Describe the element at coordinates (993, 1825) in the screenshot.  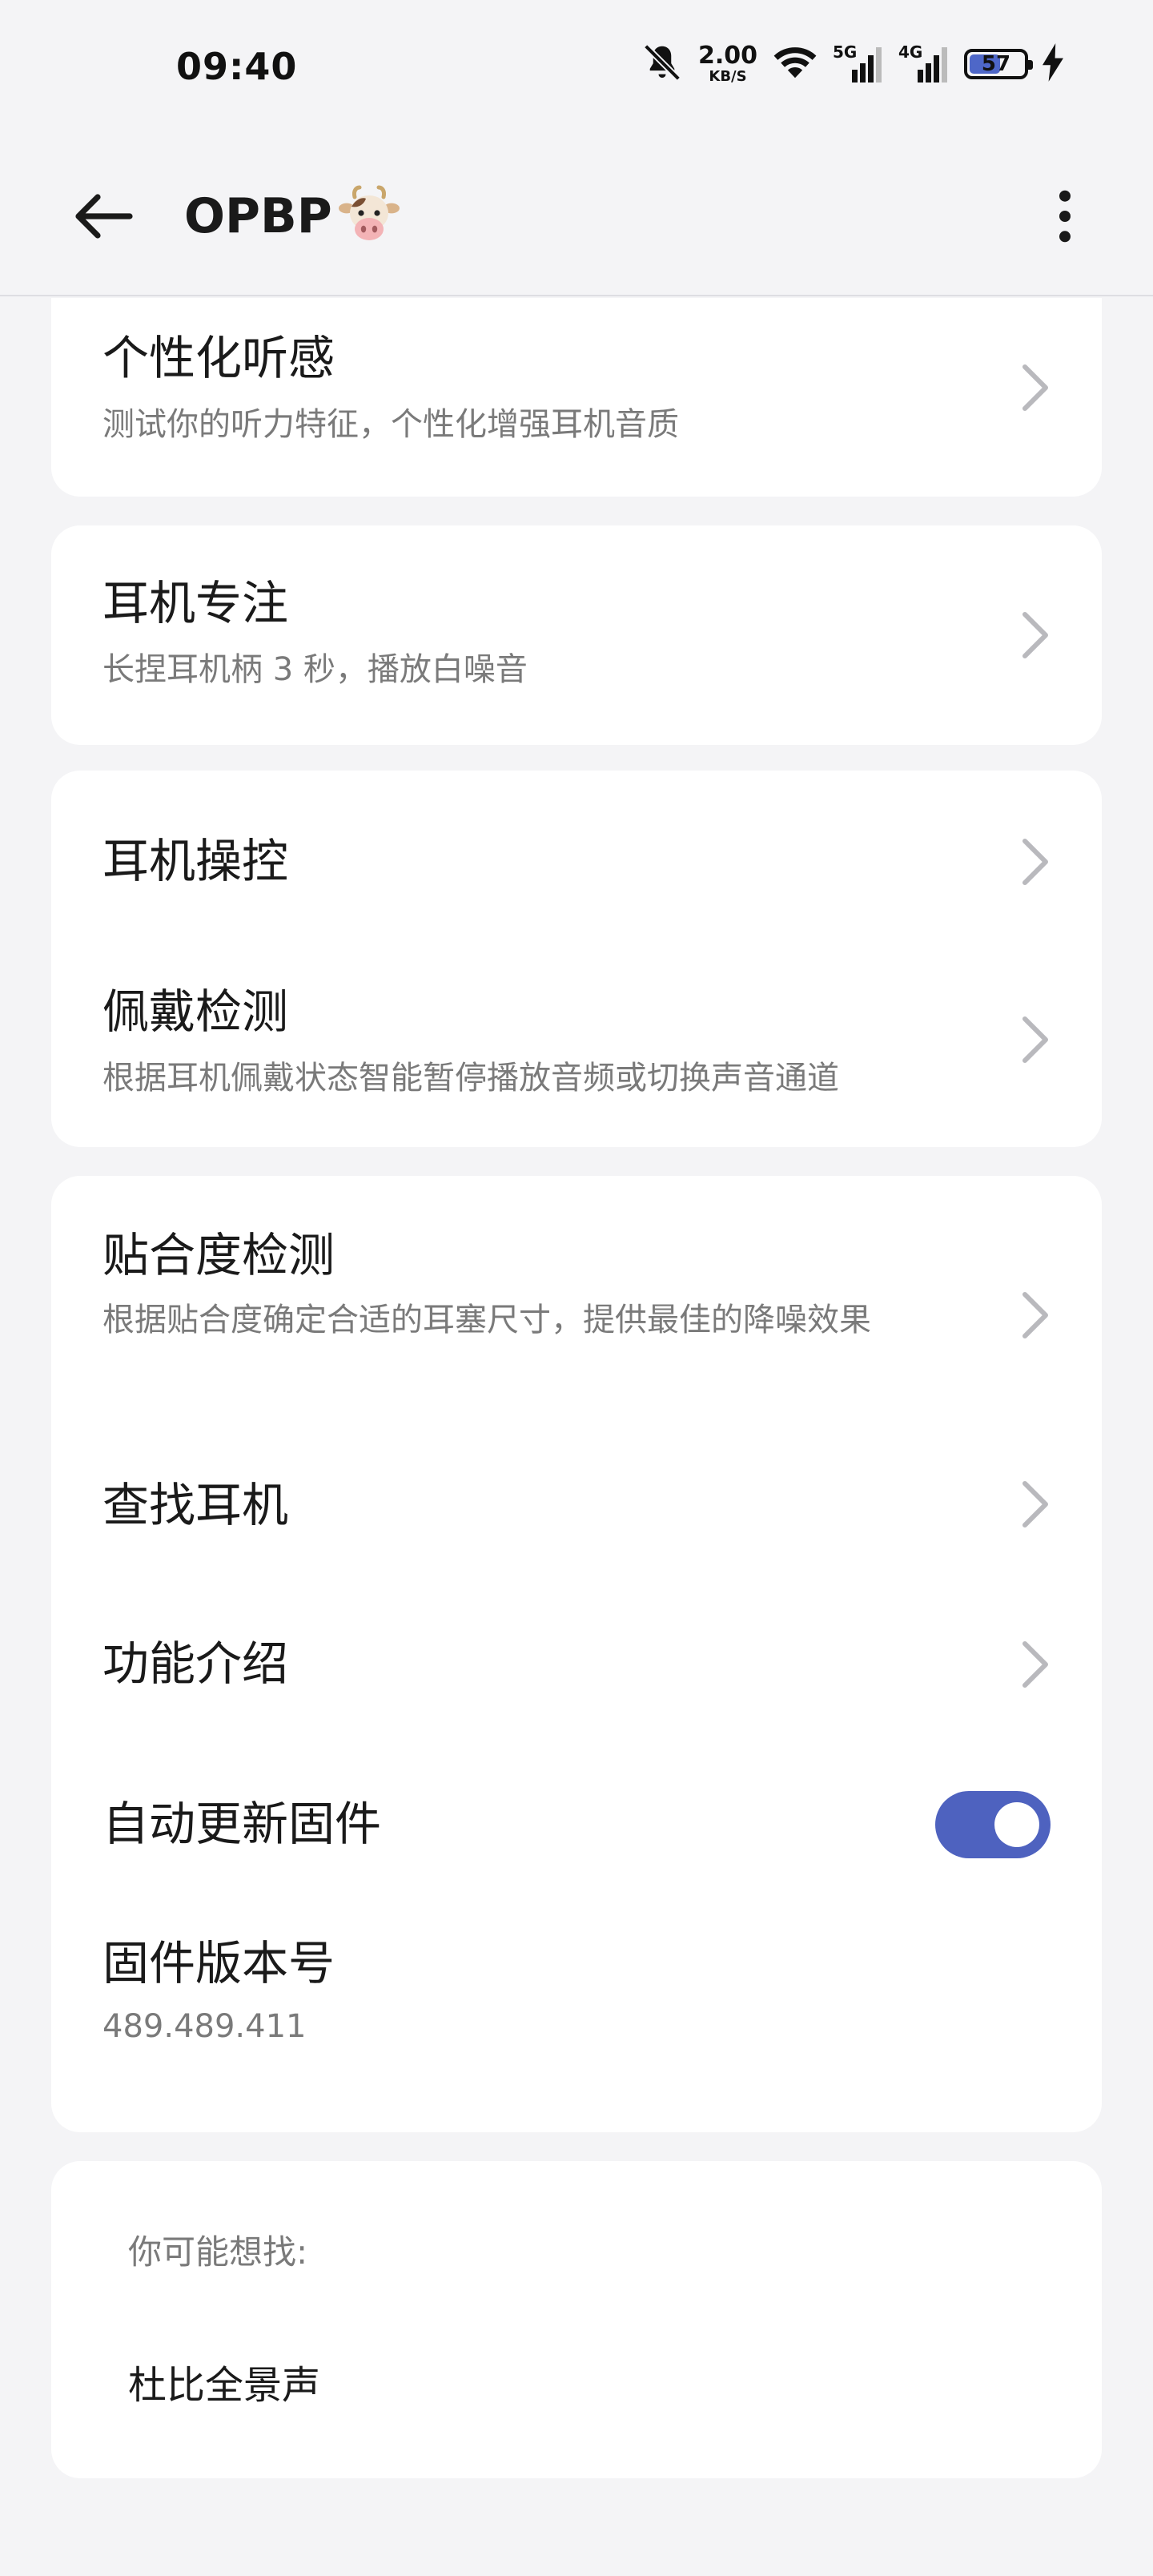
I see `auto-update-toggle` at that location.